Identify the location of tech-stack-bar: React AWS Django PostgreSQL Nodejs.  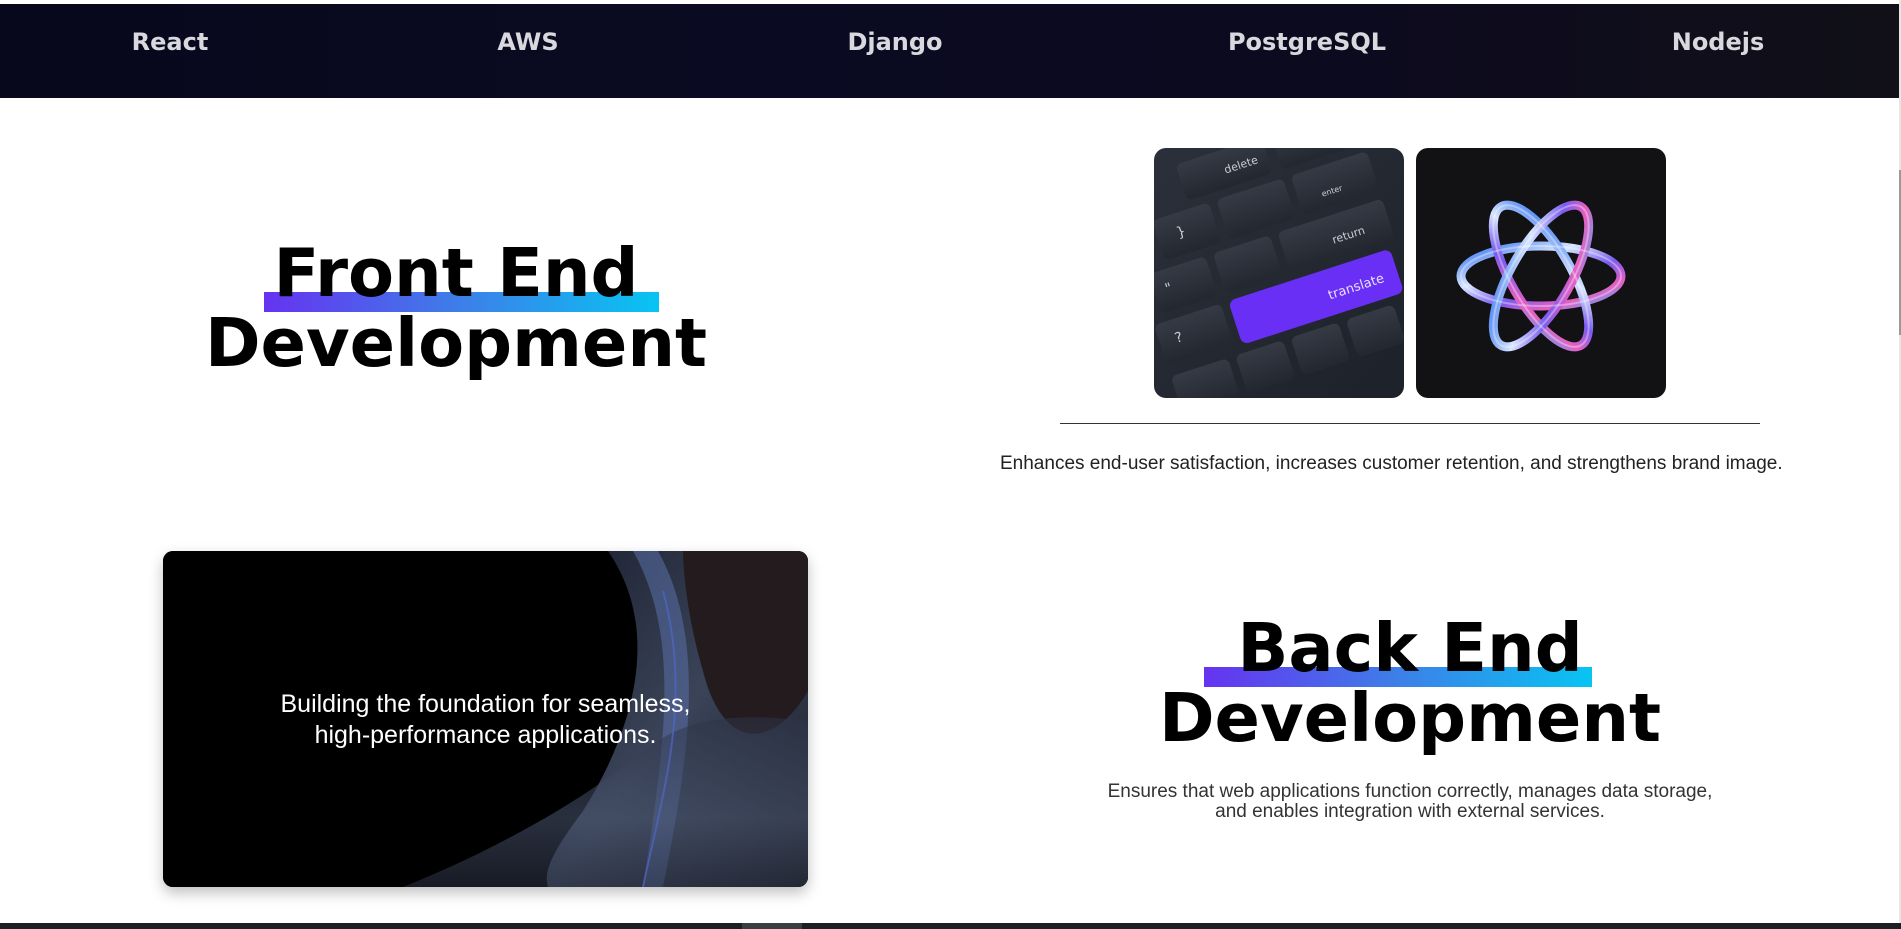
(949, 51).